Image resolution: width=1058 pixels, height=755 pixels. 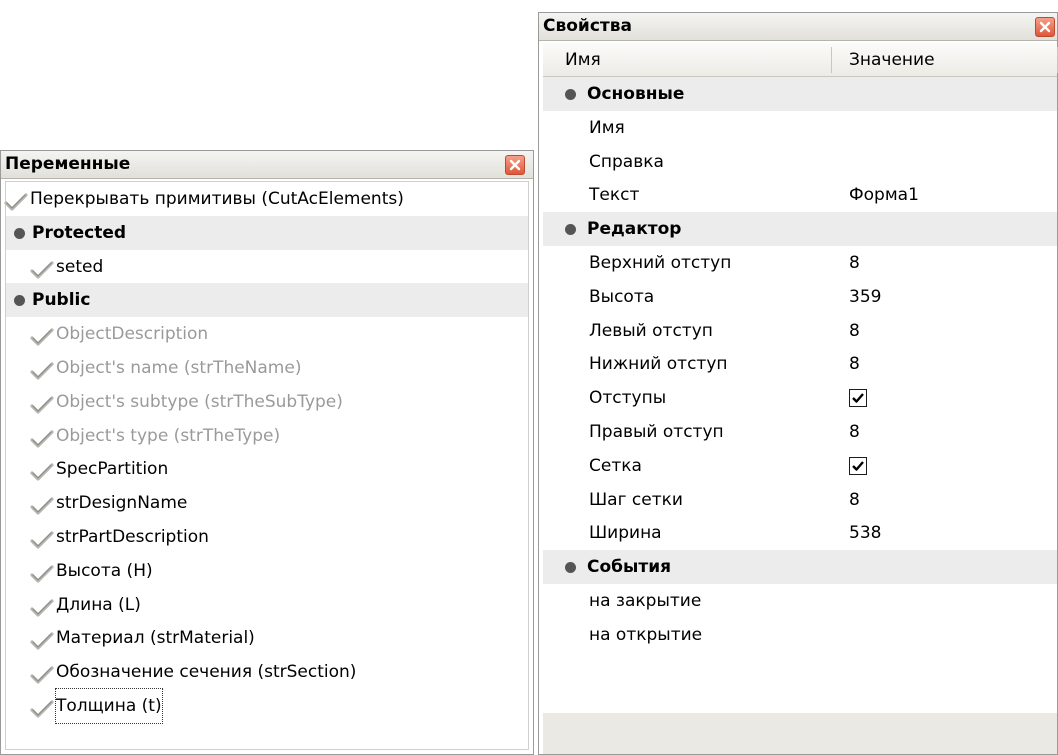 What do you see at coordinates (267, 300) in the screenshot?
I see `variables-group-row: Public` at bounding box center [267, 300].